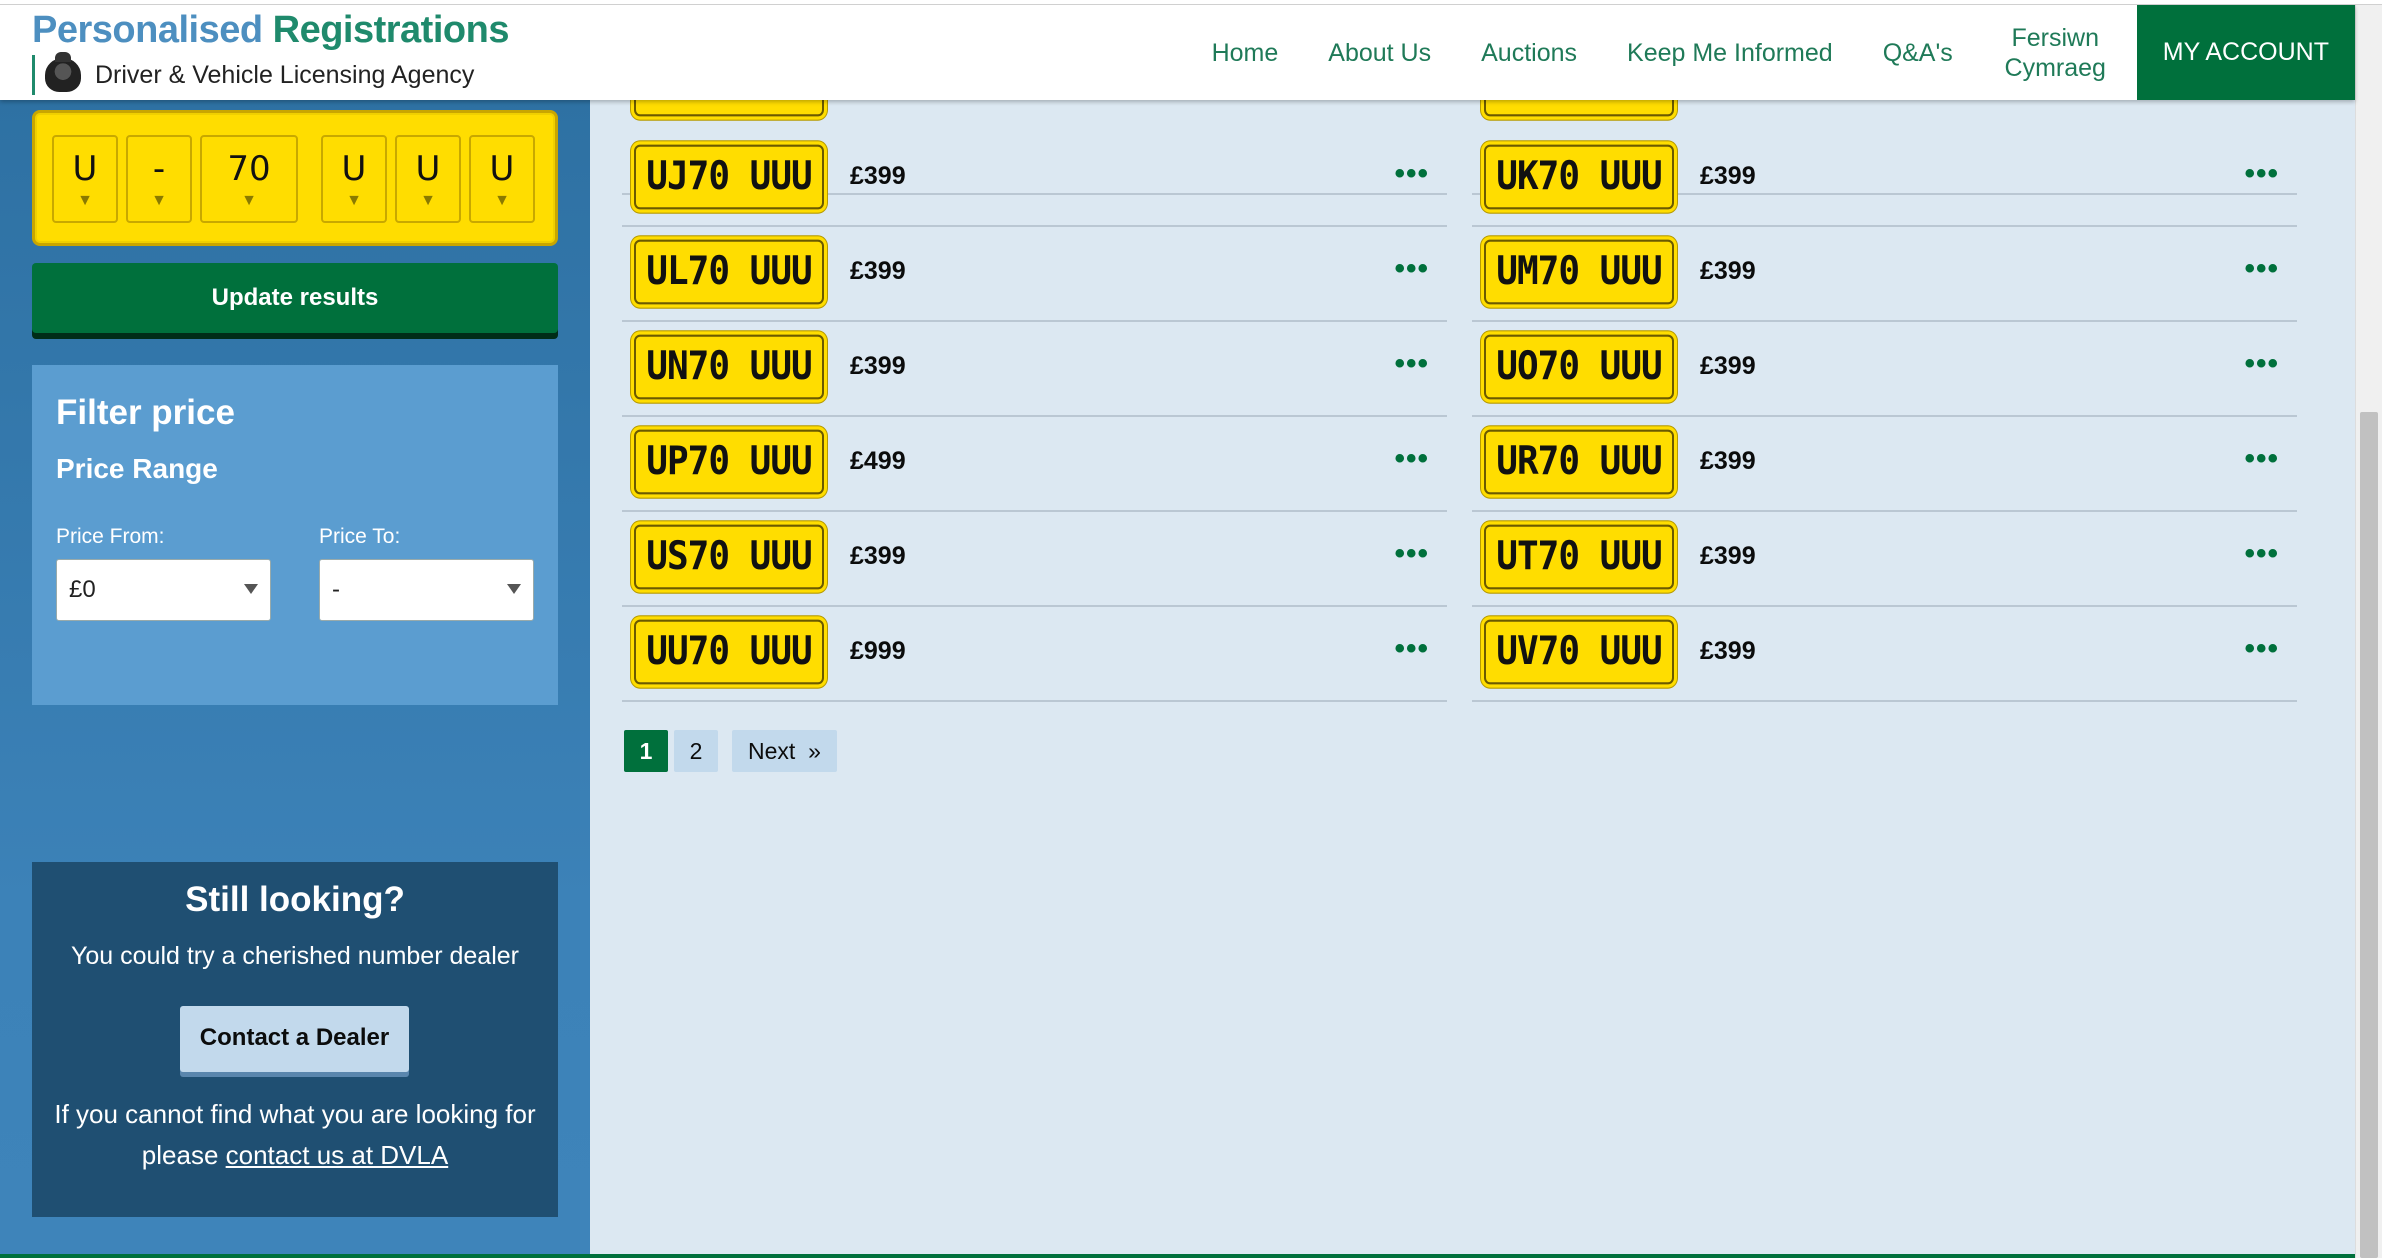 The width and height of the screenshot is (2382, 1258). Describe the element at coordinates (1579, 652) in the screenshot. I see `reg-plate: UV70 UUU` at that location.